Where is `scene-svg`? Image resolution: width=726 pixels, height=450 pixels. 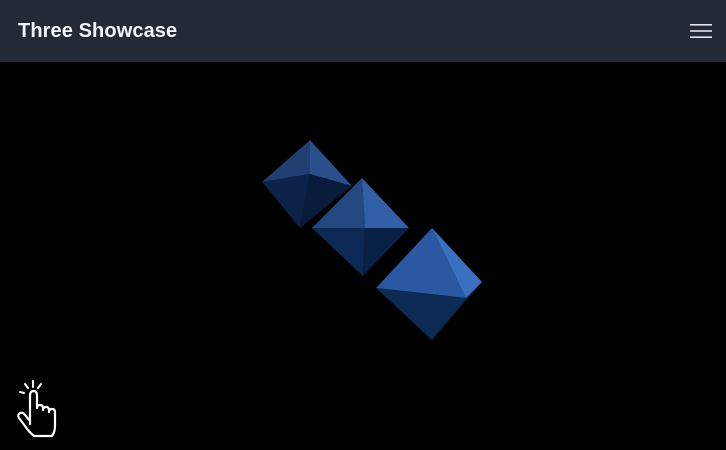
scene-svg is located at coordinates (372, 240).